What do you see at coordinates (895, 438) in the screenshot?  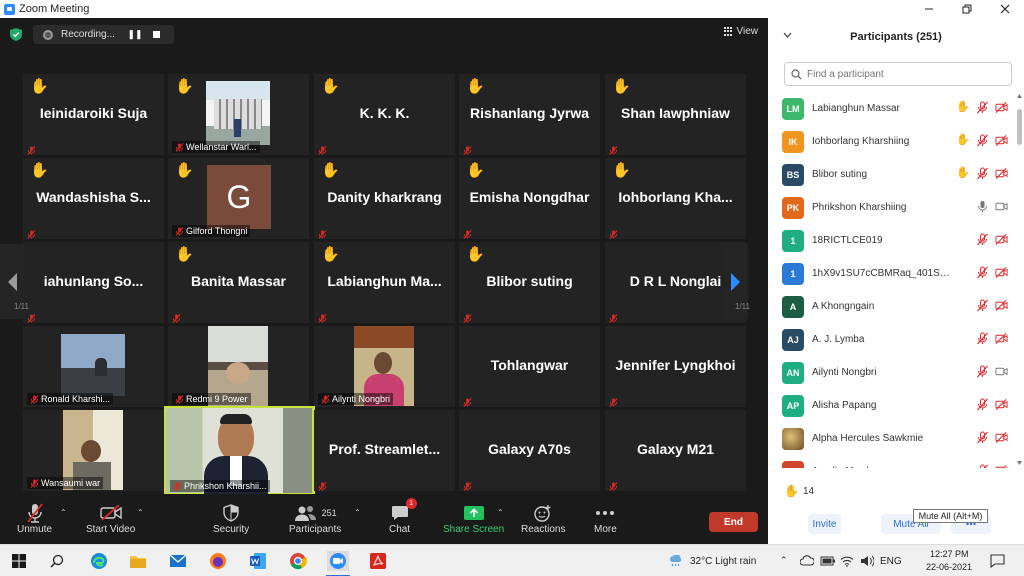 I see `participant-row: Alpha Hercules Sawkmie` at bounding box center [895, 438].